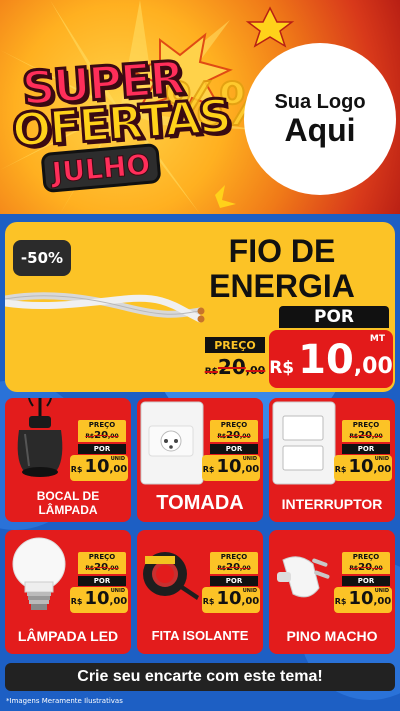 The width and height of the screenshot is (400, 711). I want to click on brand-logo-placeholder: Sua Logo Aqui, so click(320, 119).